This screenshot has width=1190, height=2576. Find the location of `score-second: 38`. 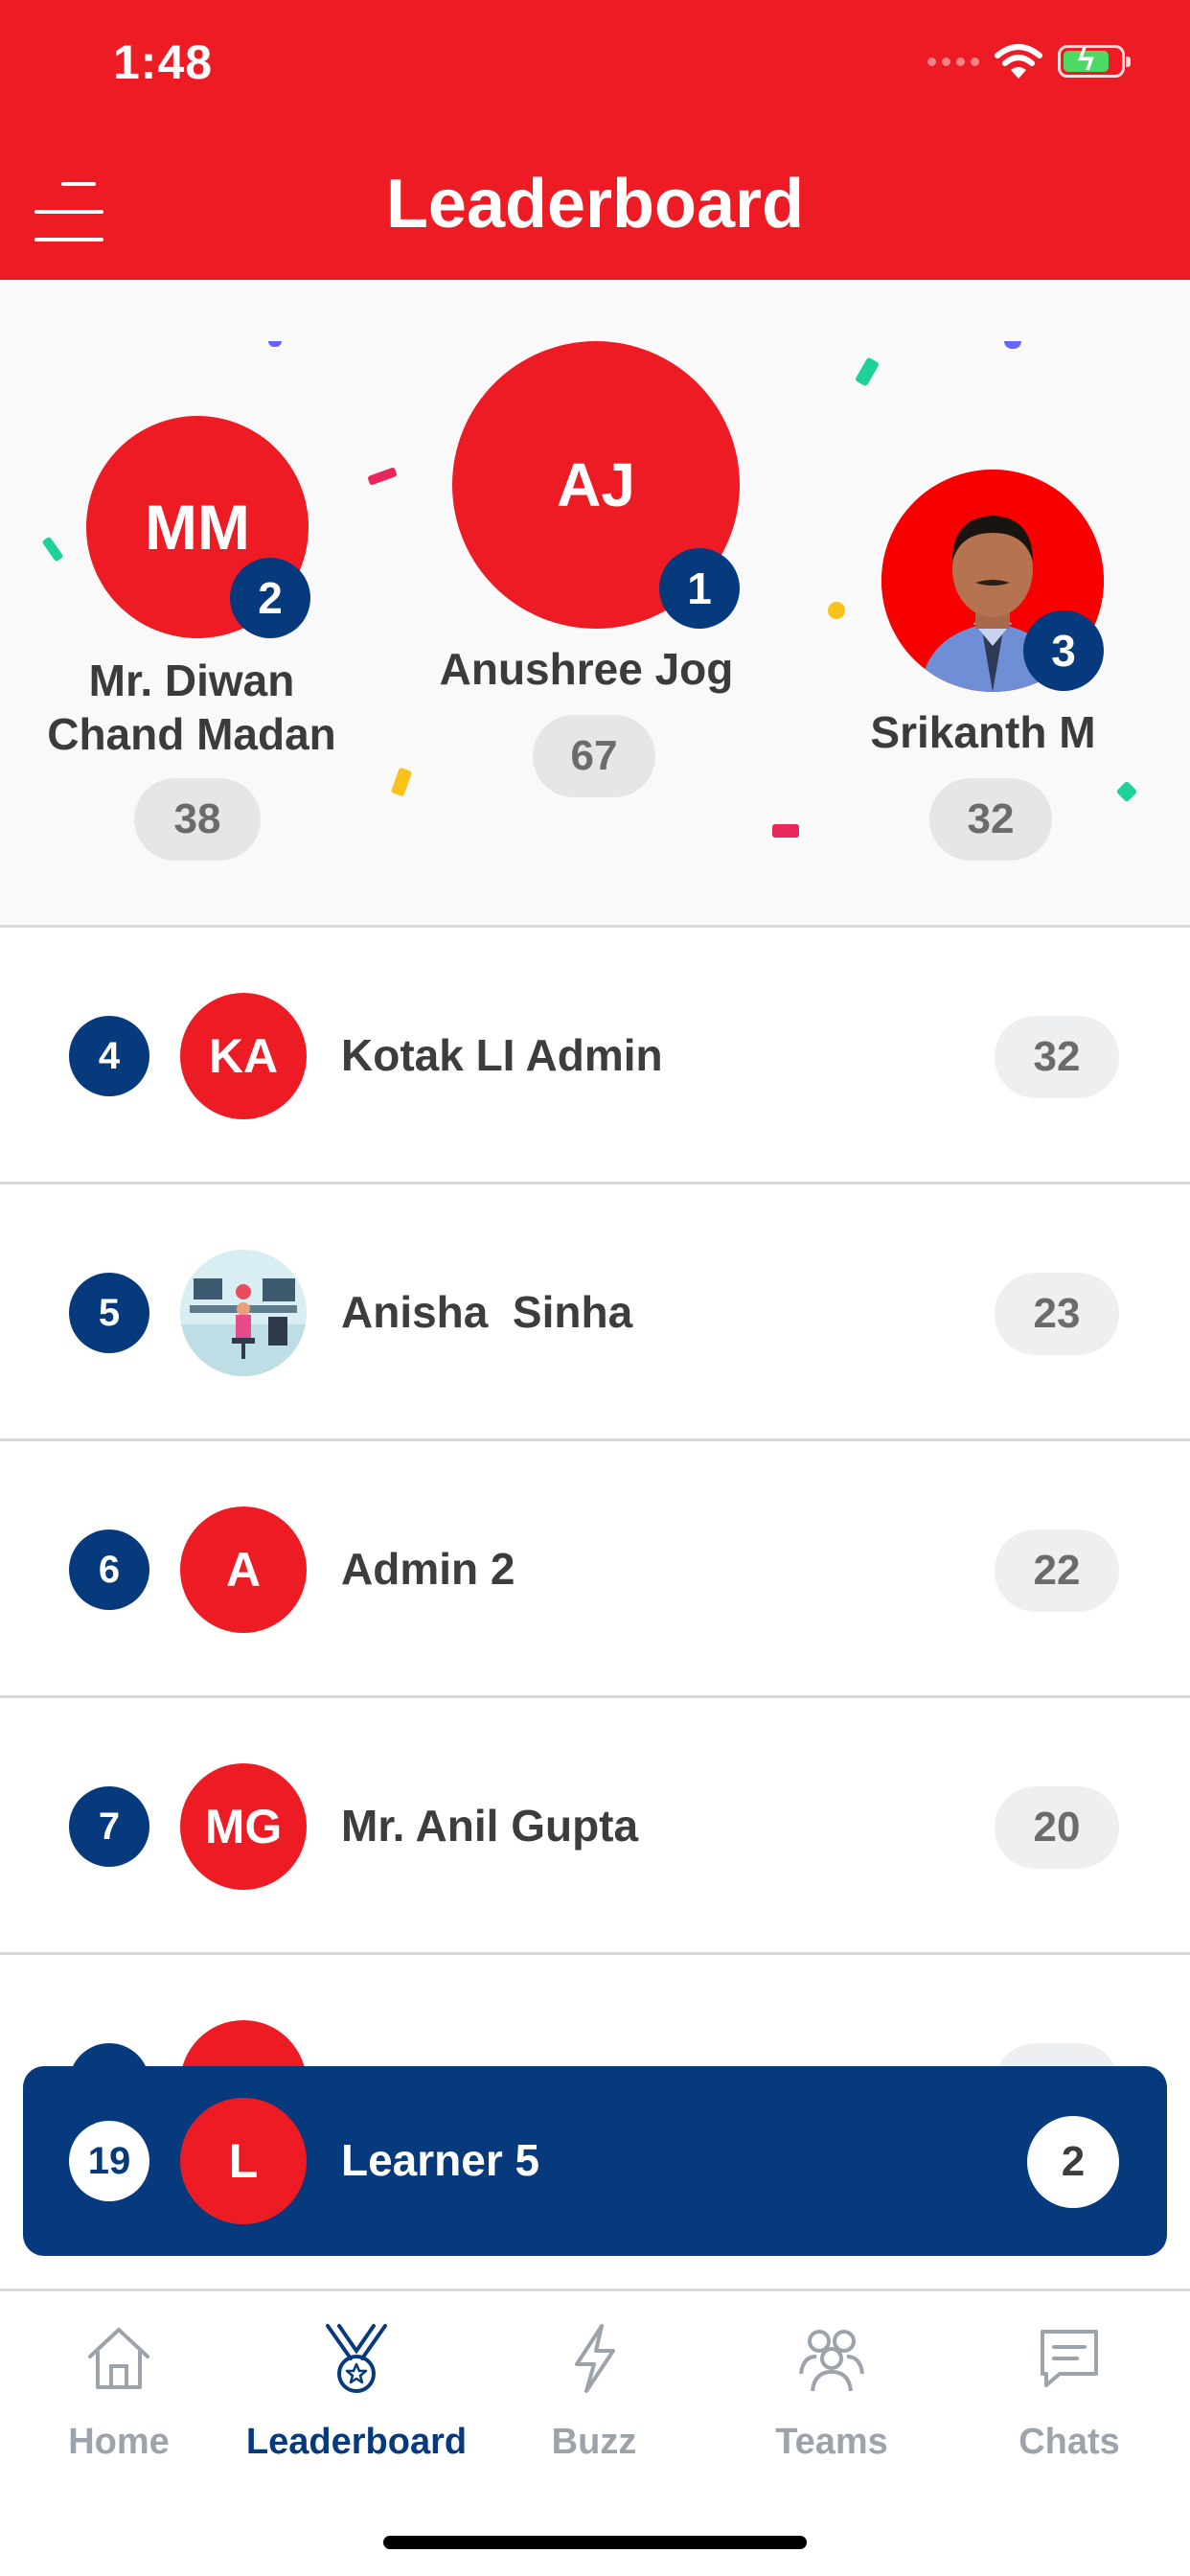

score-second: 38 is located at coordinates (198, 819).